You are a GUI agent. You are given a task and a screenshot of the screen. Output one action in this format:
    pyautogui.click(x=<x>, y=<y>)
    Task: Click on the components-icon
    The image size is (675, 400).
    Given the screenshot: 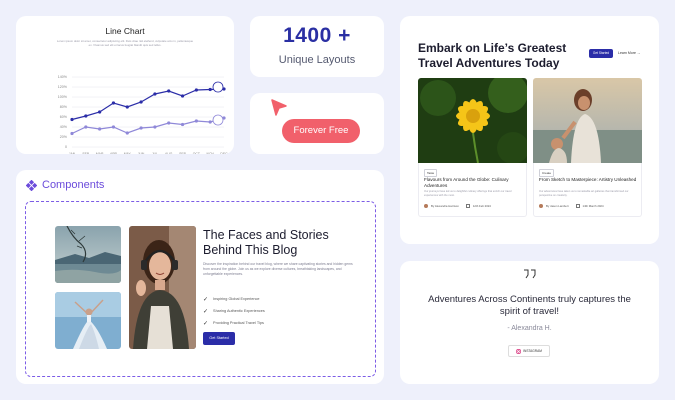 What is the action you would take?
    pyautogui.click(x=31, y=185)
    